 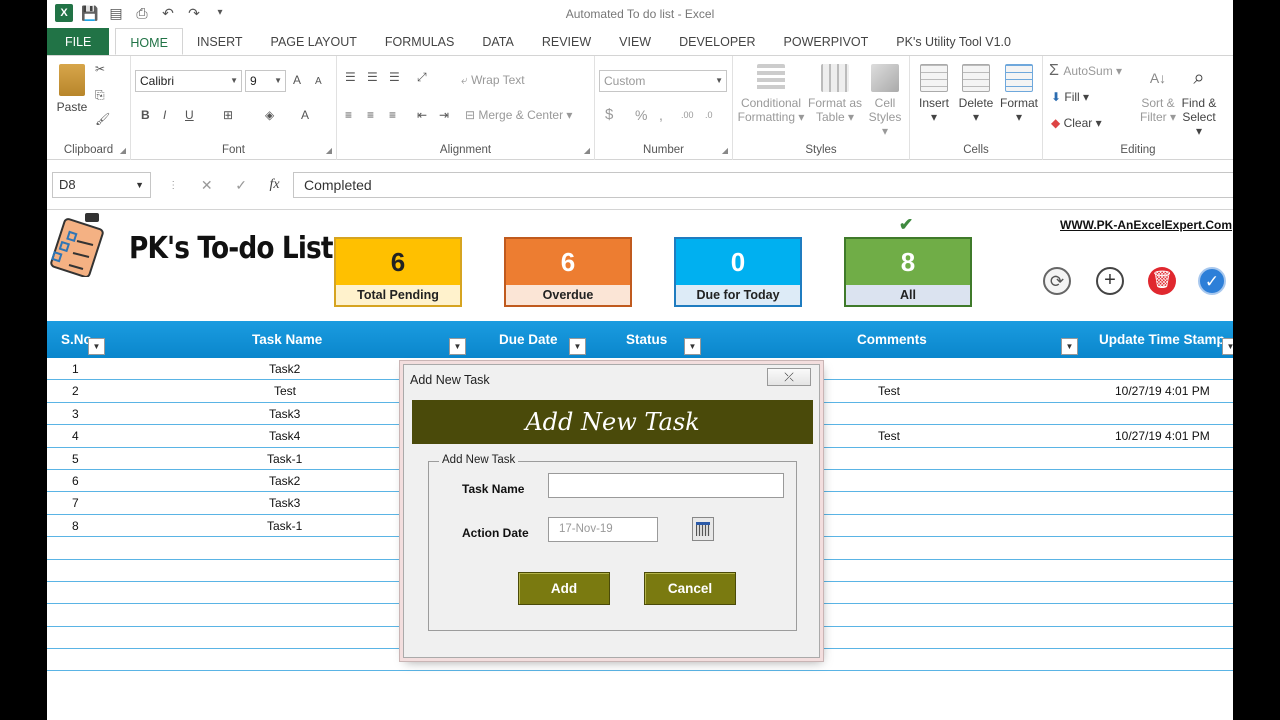 I want to click on tab-view: VIEW, so click(x=635, y=41).